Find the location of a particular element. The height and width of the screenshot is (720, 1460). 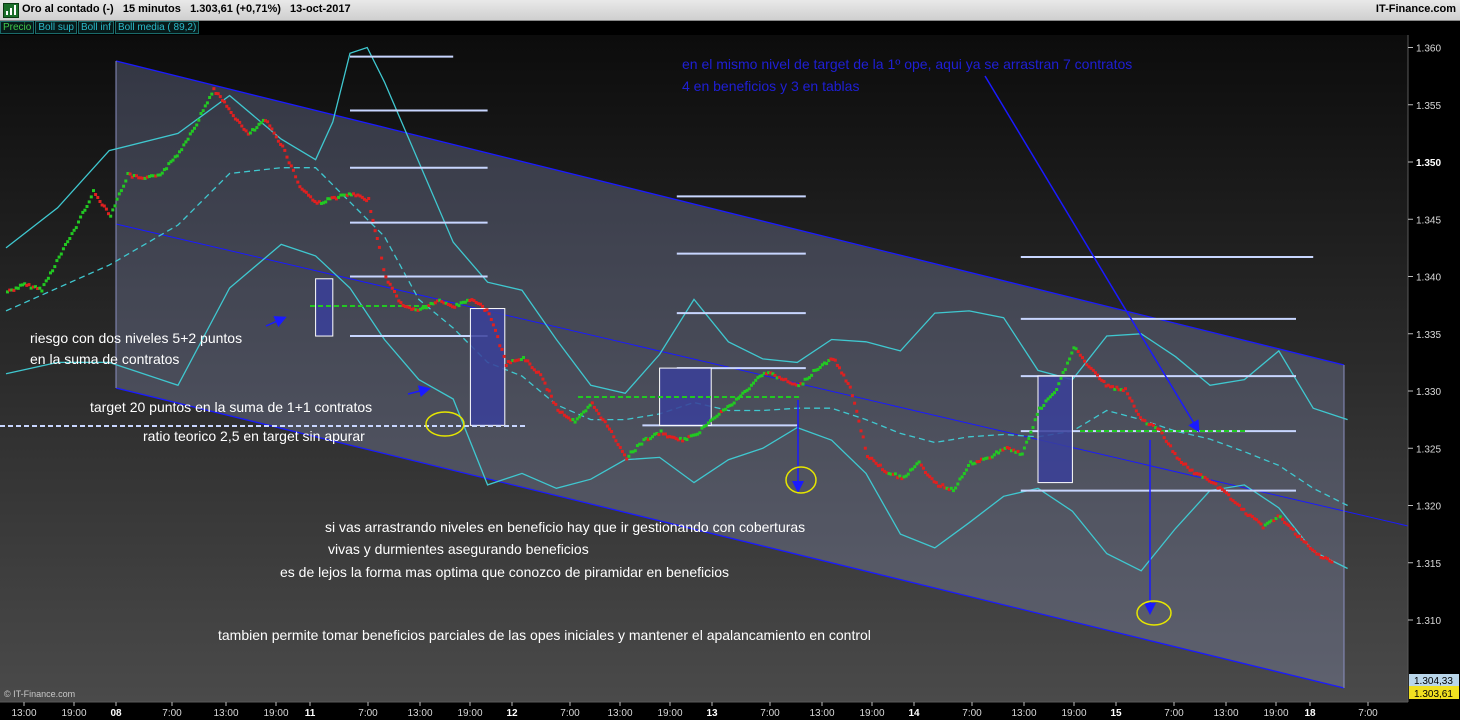

xtick-label: 13 is located at coordinates (712, 713).